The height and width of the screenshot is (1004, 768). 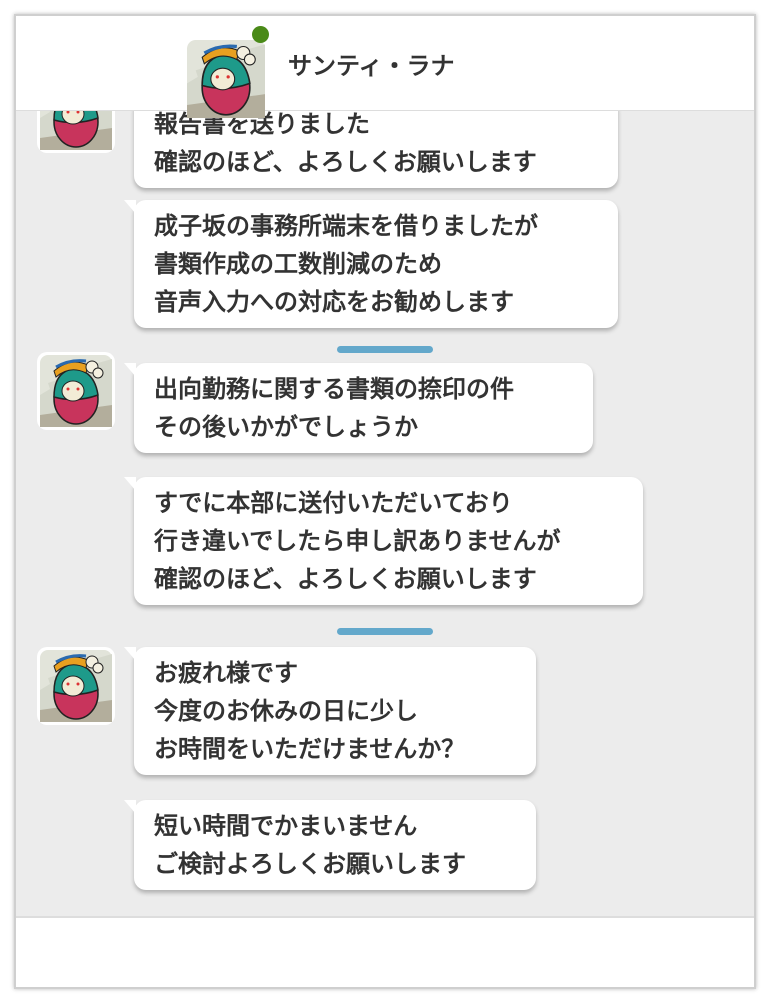 What do you see at coordinates (358, 408) in the screenshot?
I see `message-bubble: 出向勤務に関する書類の捺印の件 その後いかがでしょうか` at bounding box center [358, 408].